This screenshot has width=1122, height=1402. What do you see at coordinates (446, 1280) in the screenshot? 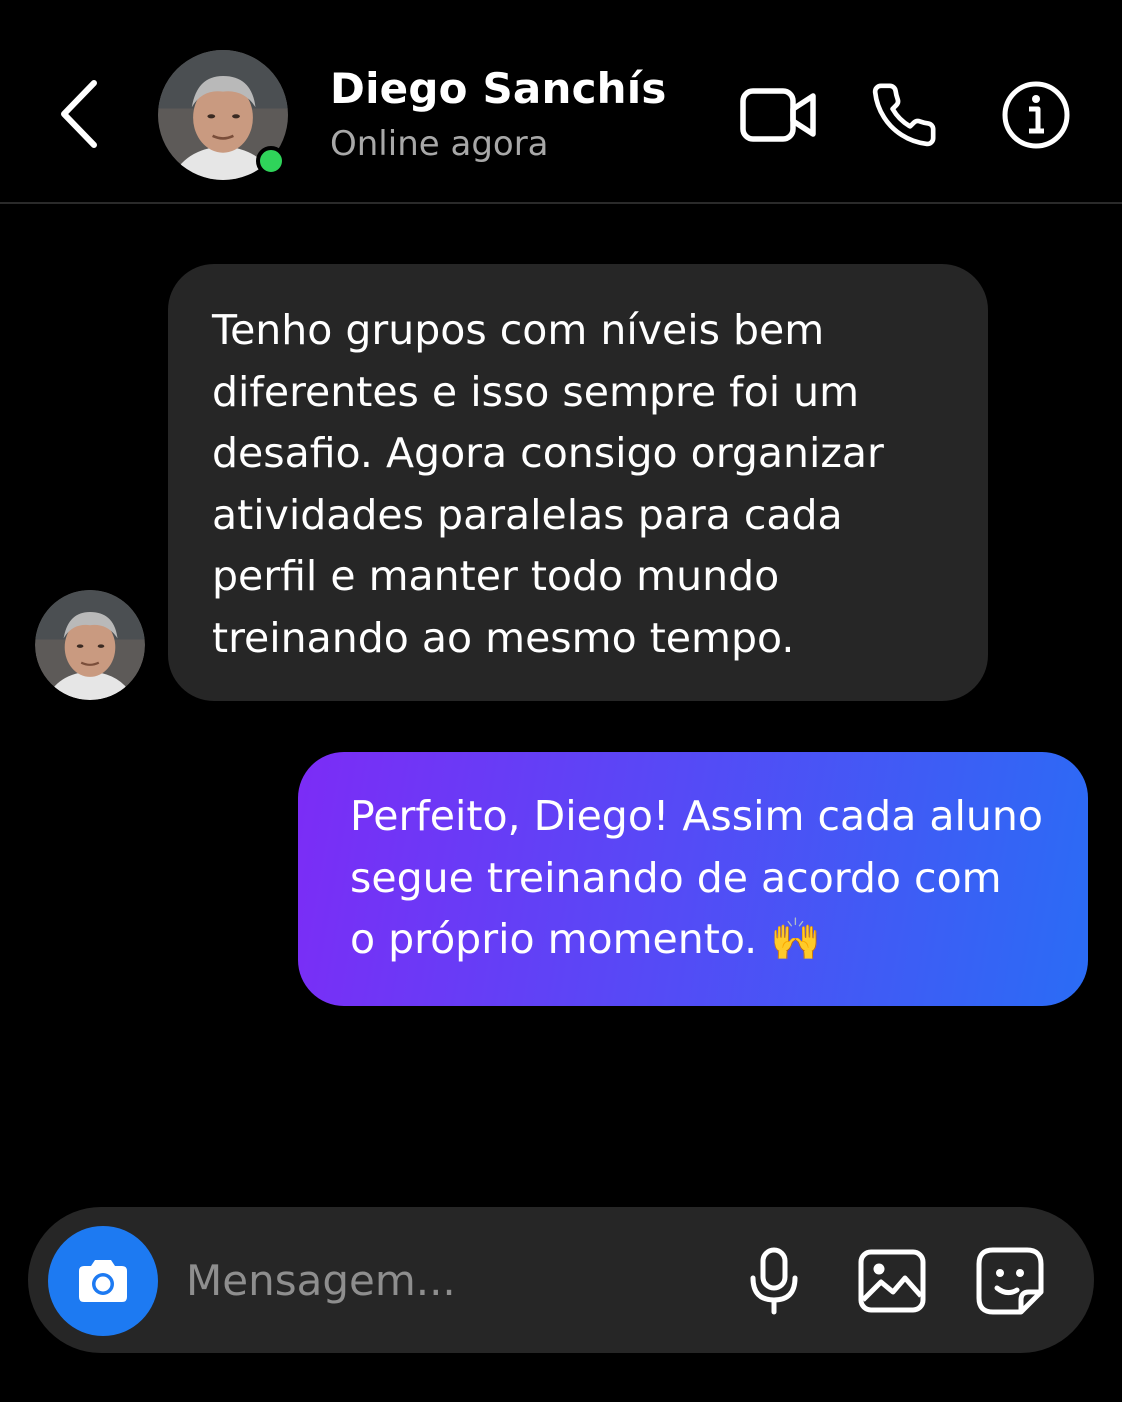
I see `message-input` at bounding box center [446, 1280].